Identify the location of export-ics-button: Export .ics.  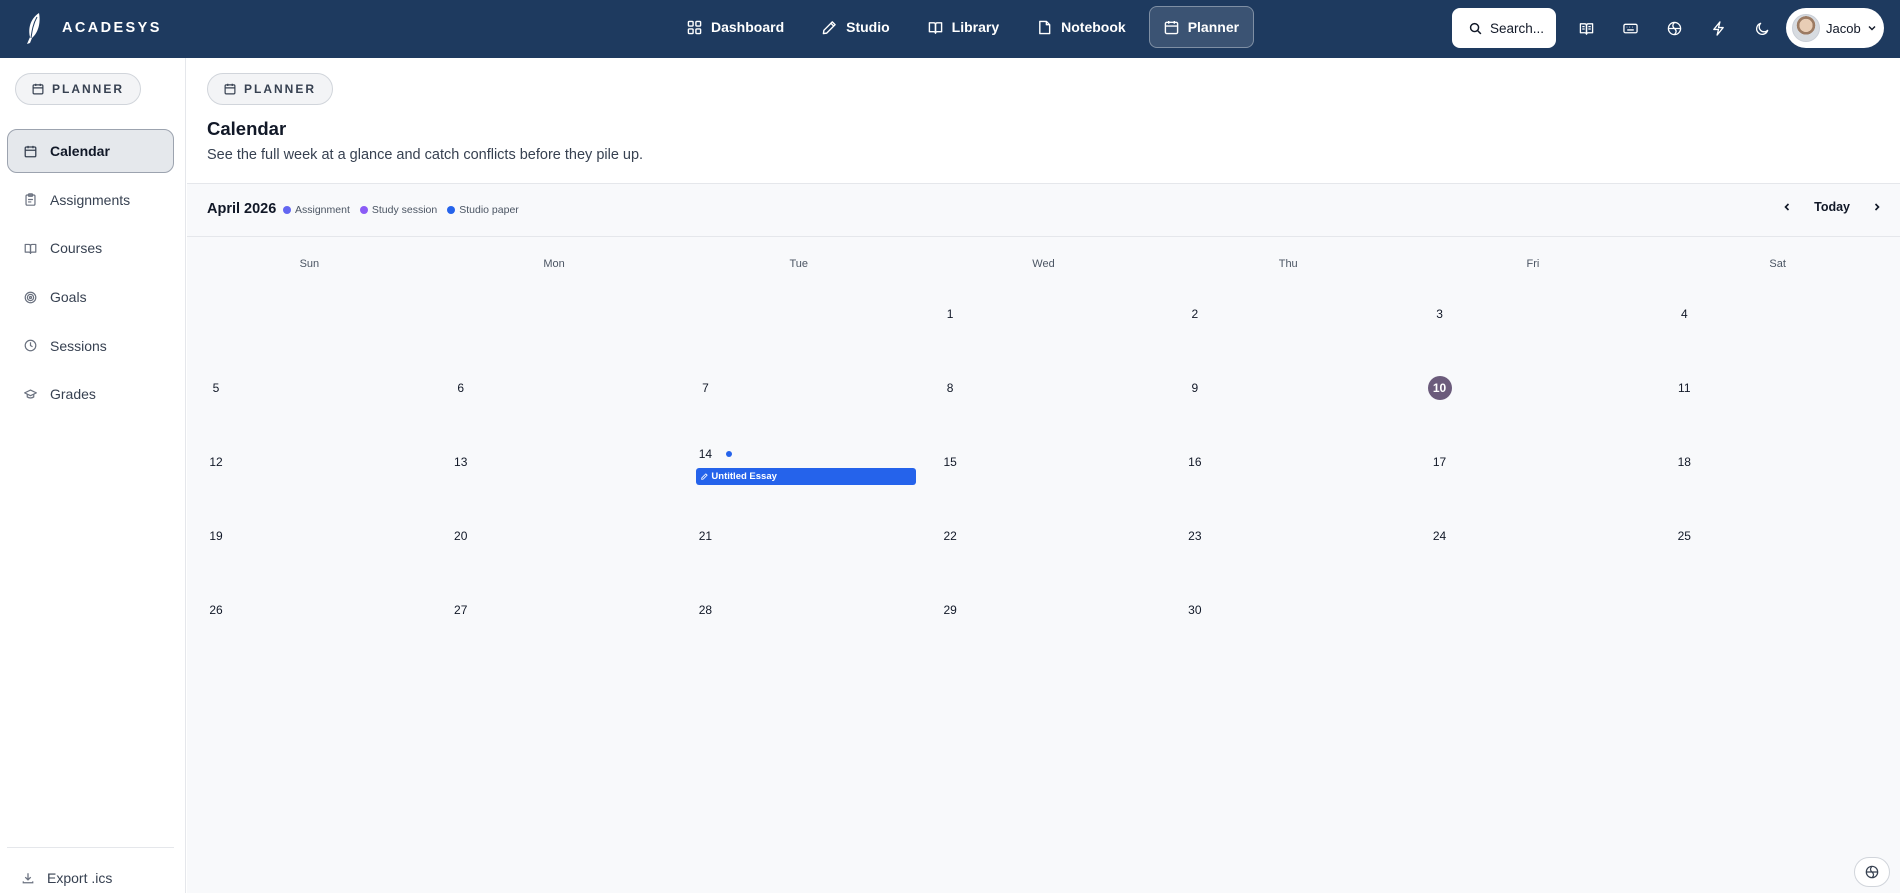
(67, 878).